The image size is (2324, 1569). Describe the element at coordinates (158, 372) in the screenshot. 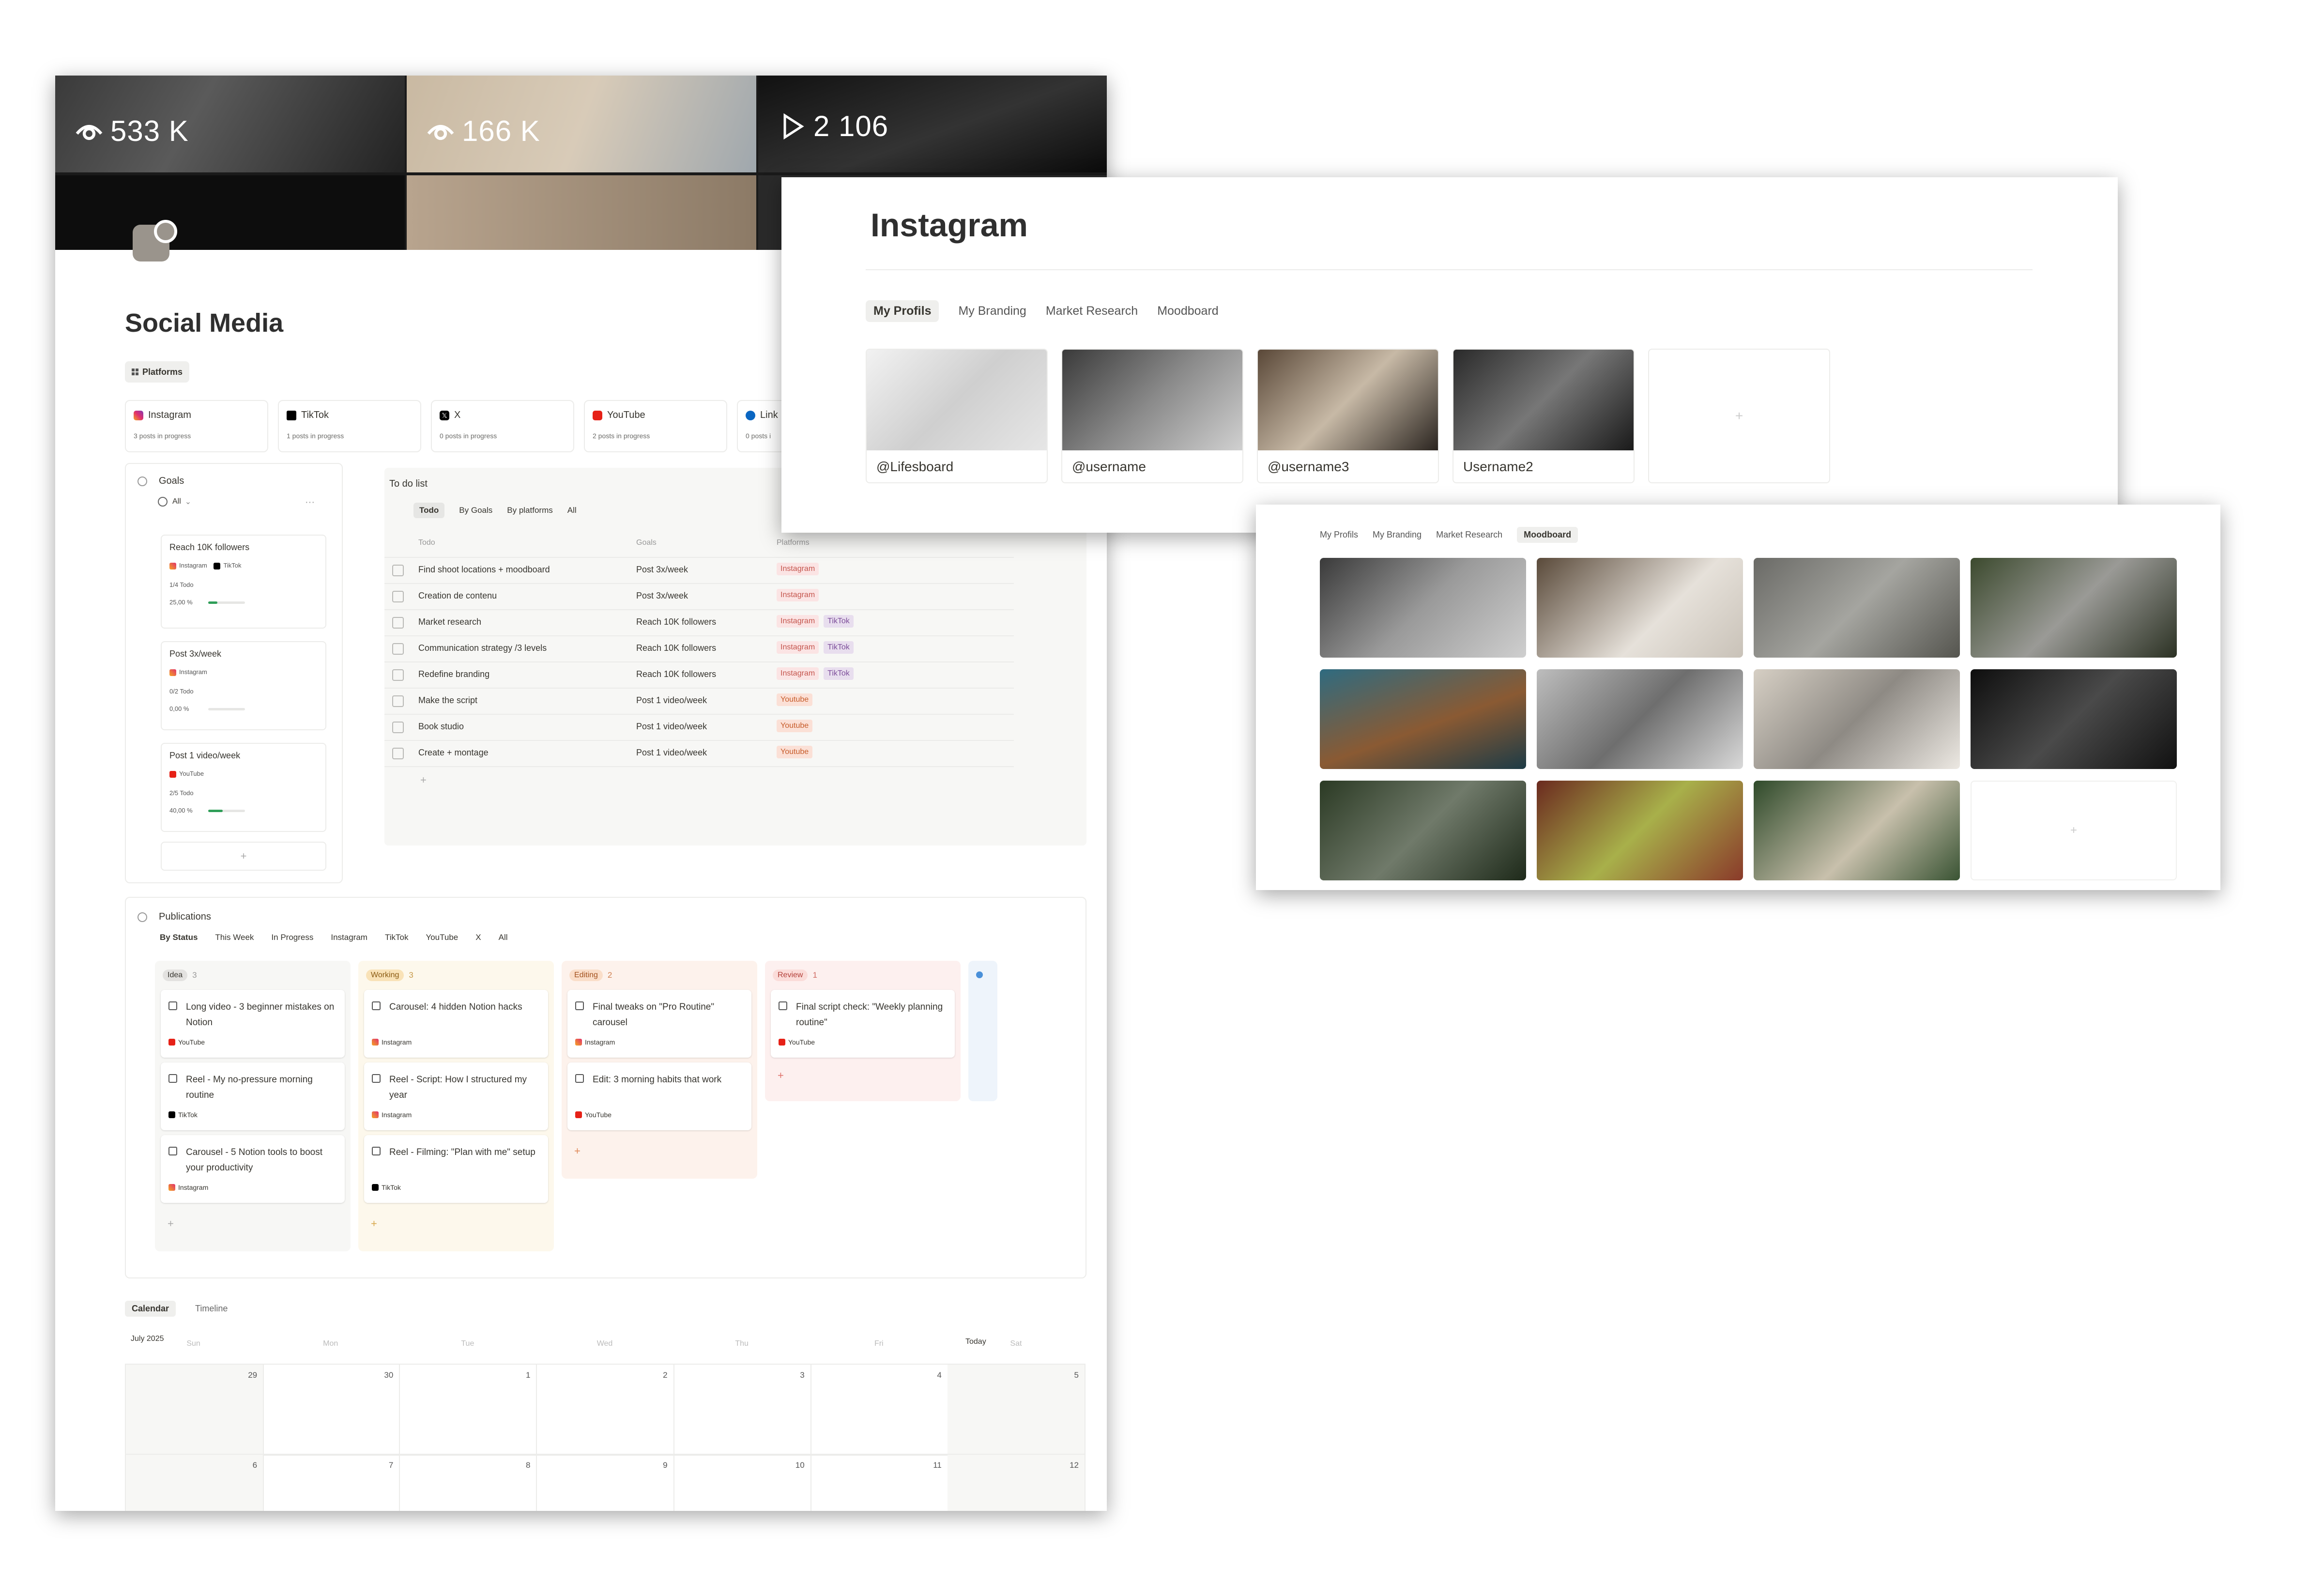

I see `tab-platforms: Platforms` at that location.